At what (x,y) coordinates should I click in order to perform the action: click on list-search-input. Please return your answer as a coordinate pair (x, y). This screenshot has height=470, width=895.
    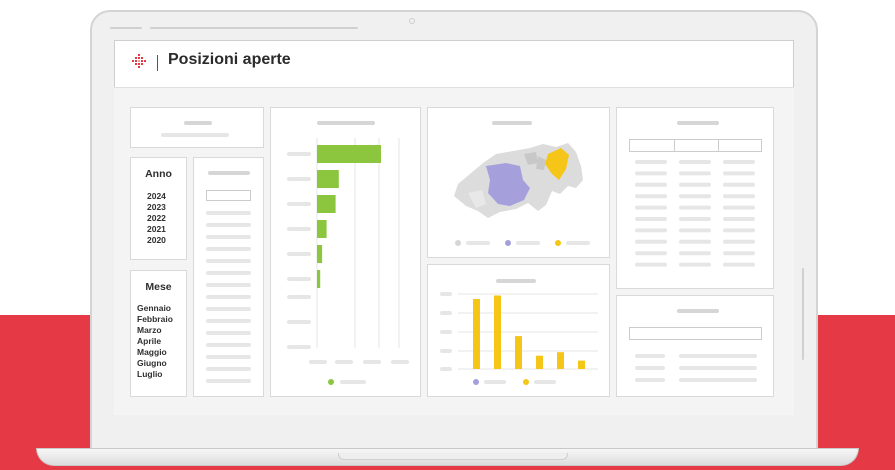
    Looking at the image, I should click on (228, 195).